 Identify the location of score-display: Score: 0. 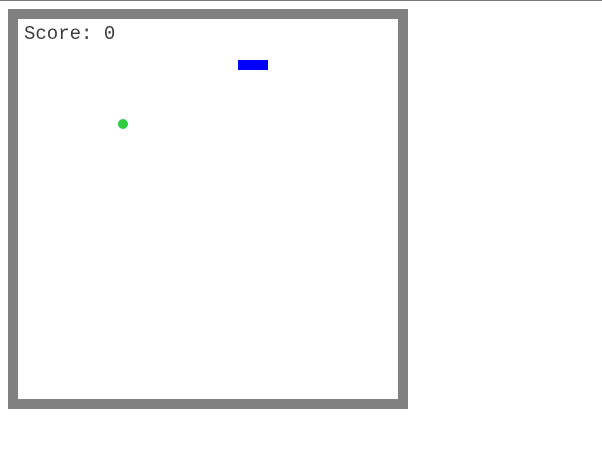
(69, 34).